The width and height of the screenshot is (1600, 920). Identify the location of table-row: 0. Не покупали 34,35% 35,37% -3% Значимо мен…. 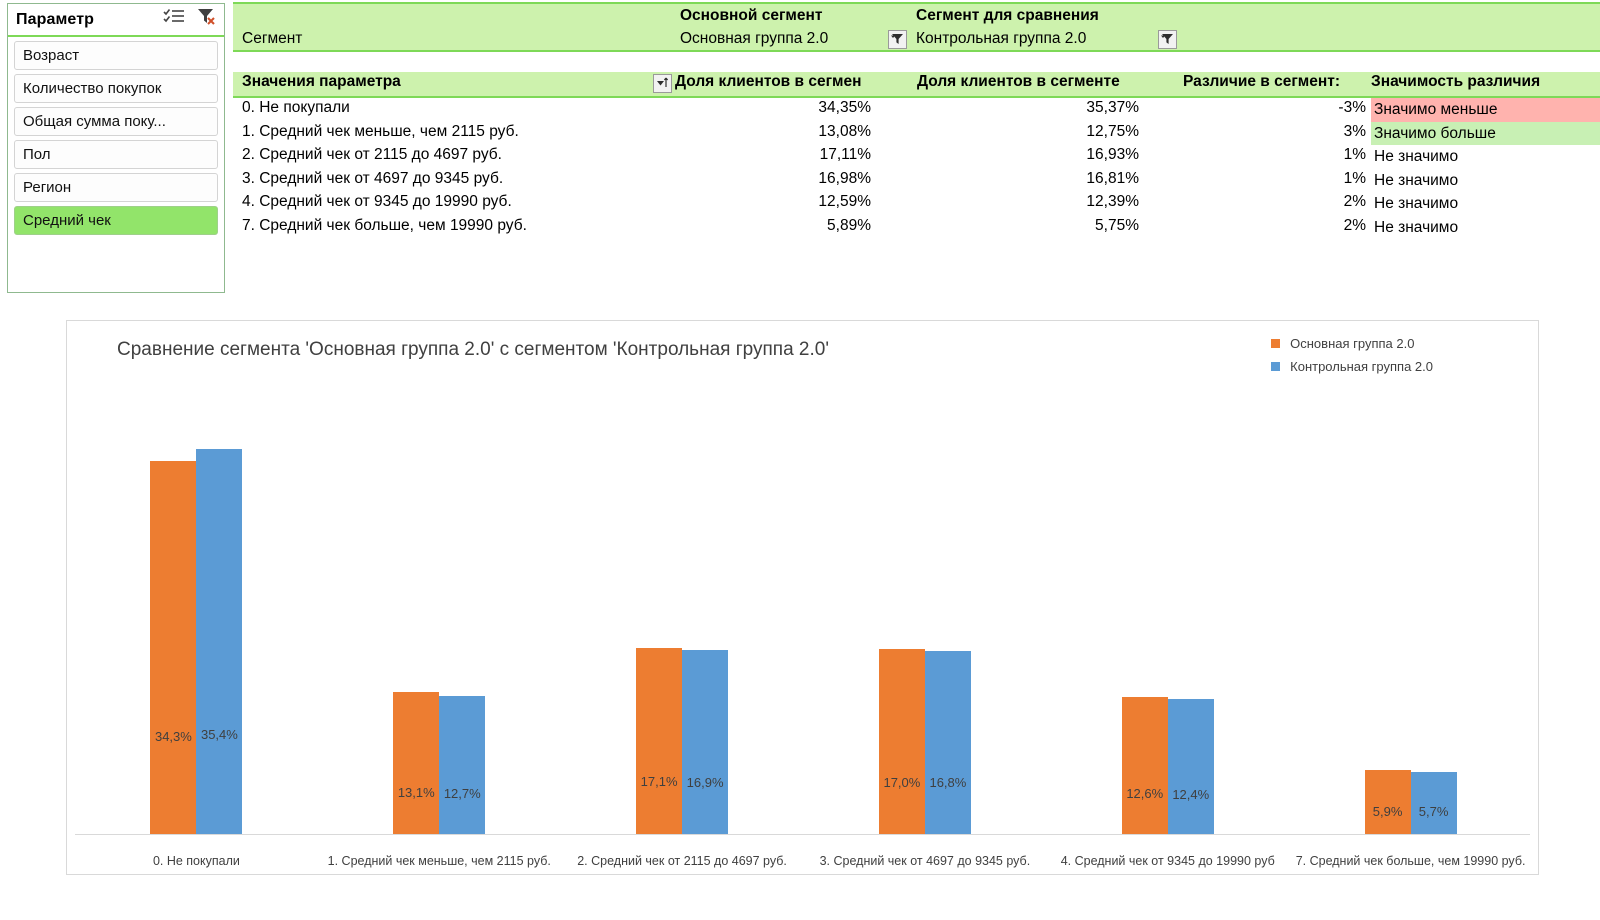
(916, 110).